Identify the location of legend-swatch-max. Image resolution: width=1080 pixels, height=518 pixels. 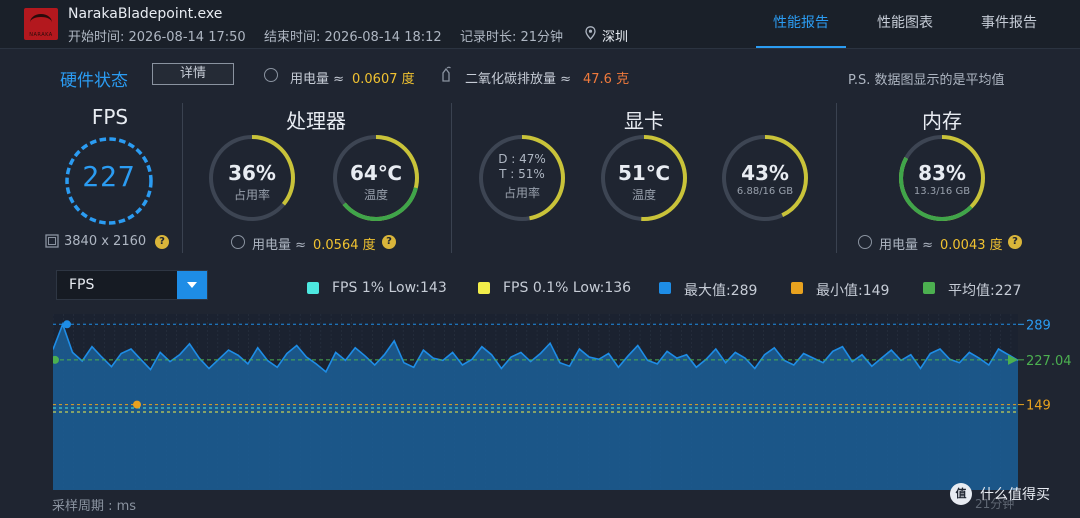
(665, 288).